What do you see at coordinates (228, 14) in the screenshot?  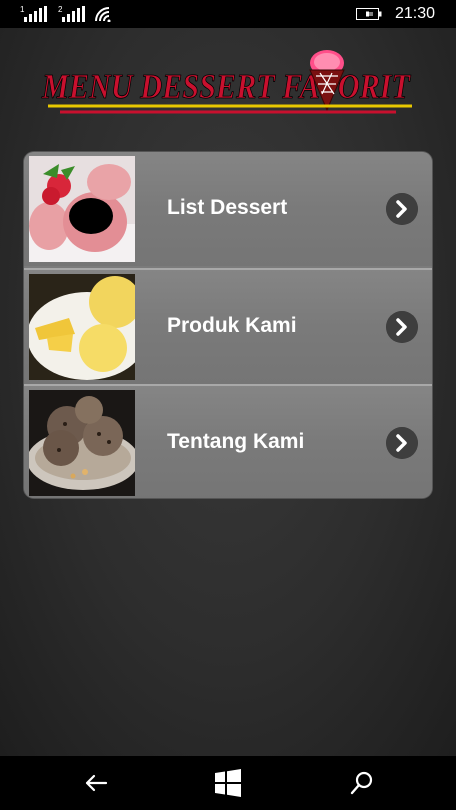 I see `status-bar: 1 2 21:30` at bounding box center [228, 14].